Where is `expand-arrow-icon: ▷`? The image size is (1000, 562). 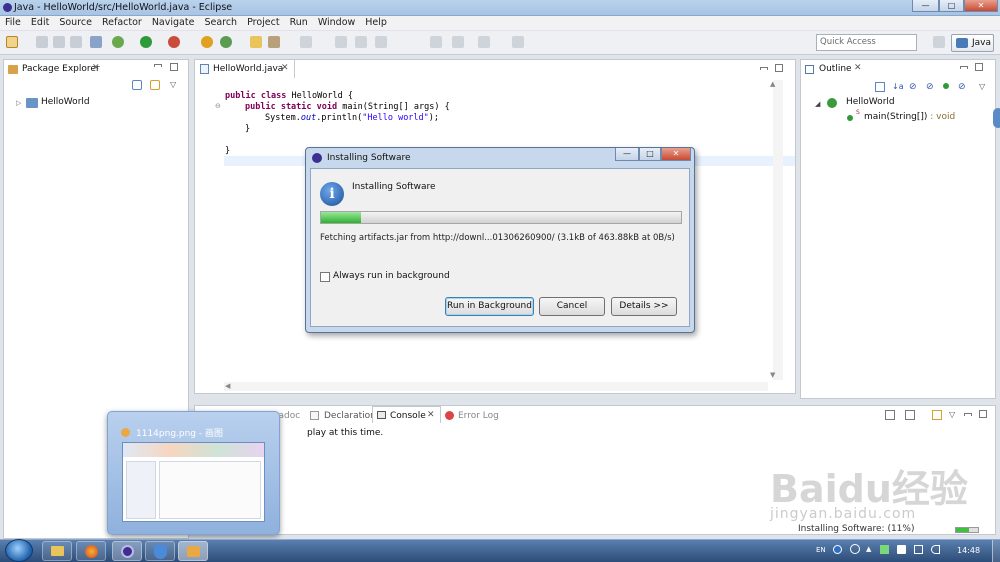 expand-arrow-icon: ▷ is located at coordinates (18, 103).